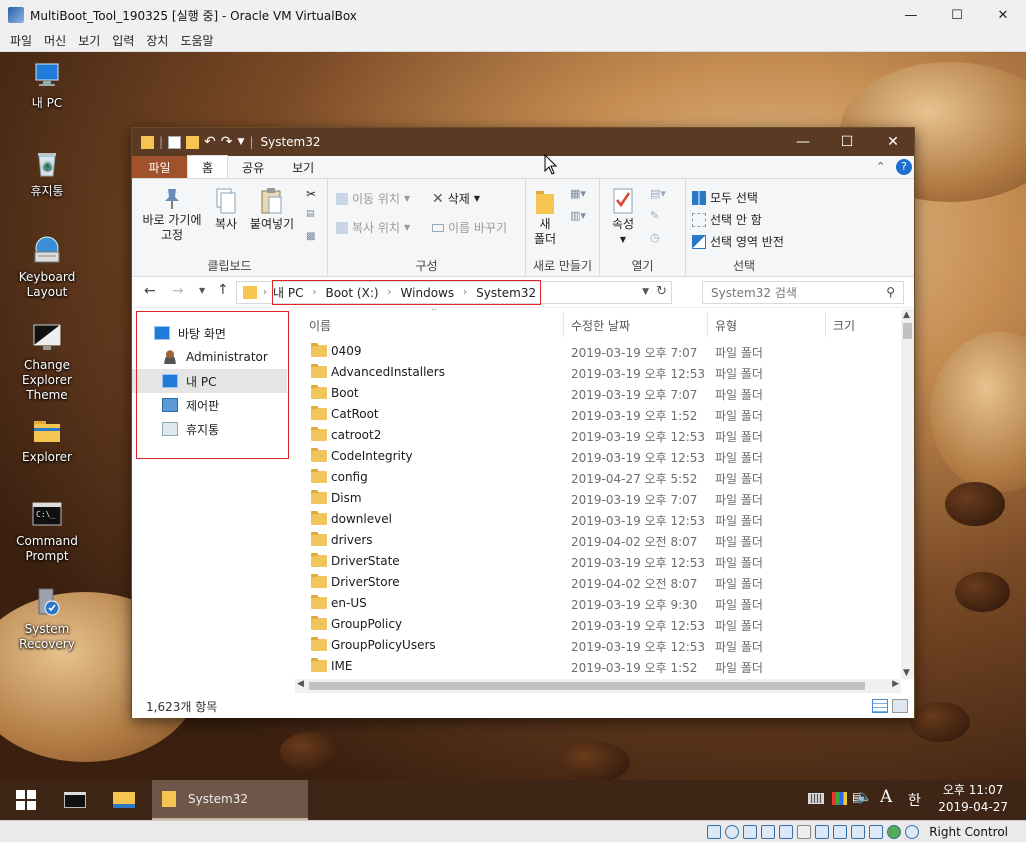 The height and width of the screenshot is (842, 1026). Describe the element at coordinates (803, 142) in the screenshot. I see `explorer-minimize-button: —` at that location.